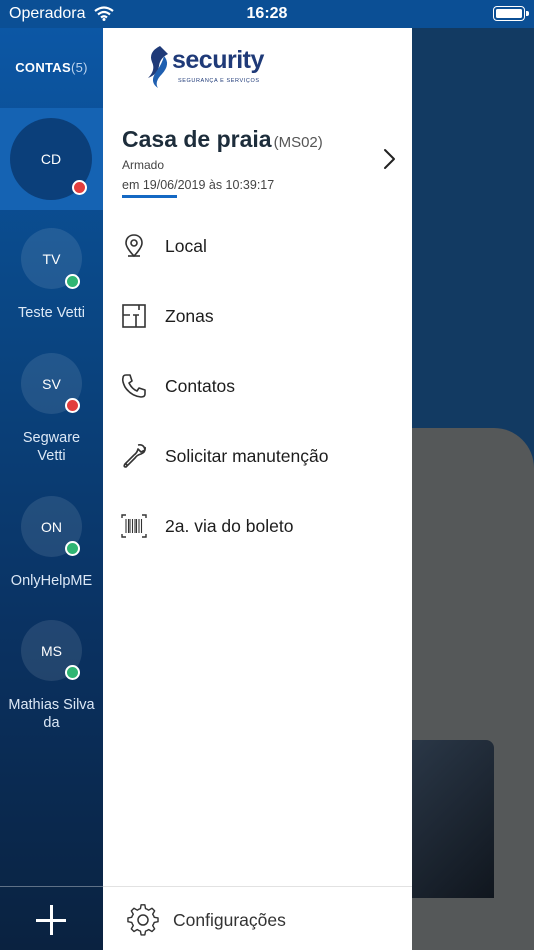  I want to click on logo-word: security, so click(218, 60).